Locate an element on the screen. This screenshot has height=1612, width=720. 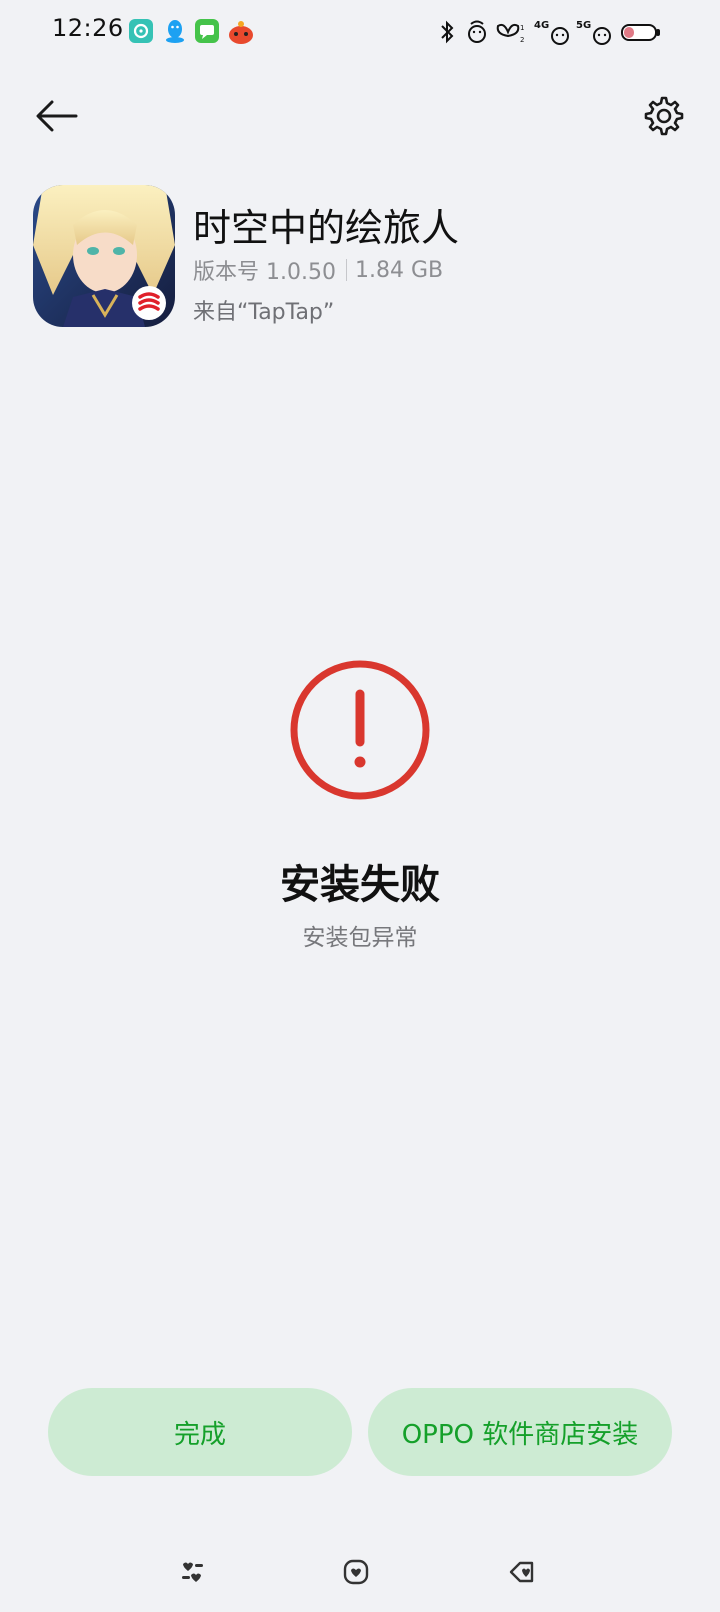
home-heart-icon is located at coordinates (356, 1572).